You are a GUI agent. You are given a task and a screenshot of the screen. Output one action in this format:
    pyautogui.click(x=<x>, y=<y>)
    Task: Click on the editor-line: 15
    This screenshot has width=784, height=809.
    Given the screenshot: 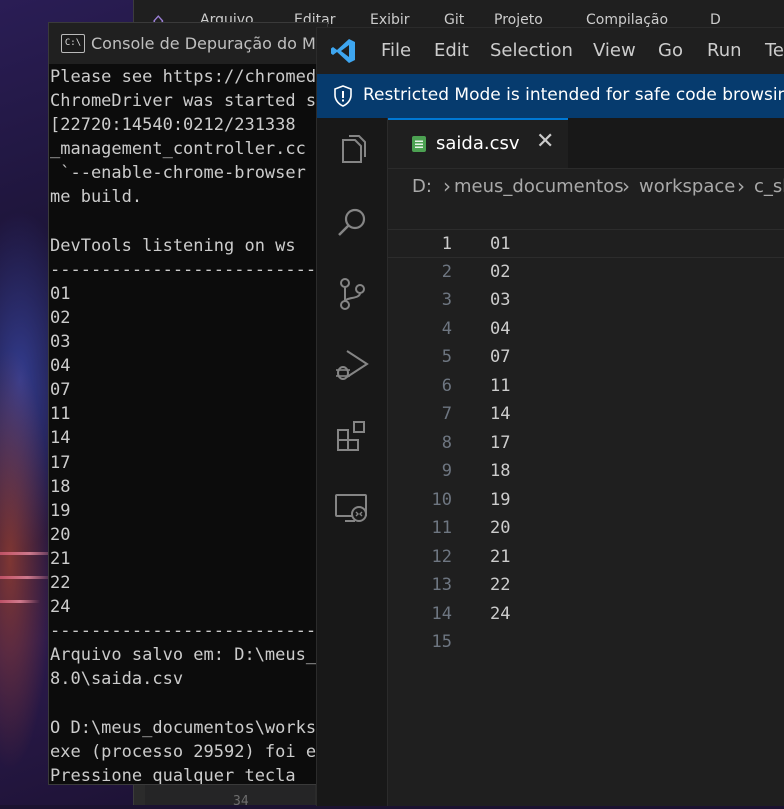 What is the action you would take?
    pyautogui.click(x=586, y=642)
    